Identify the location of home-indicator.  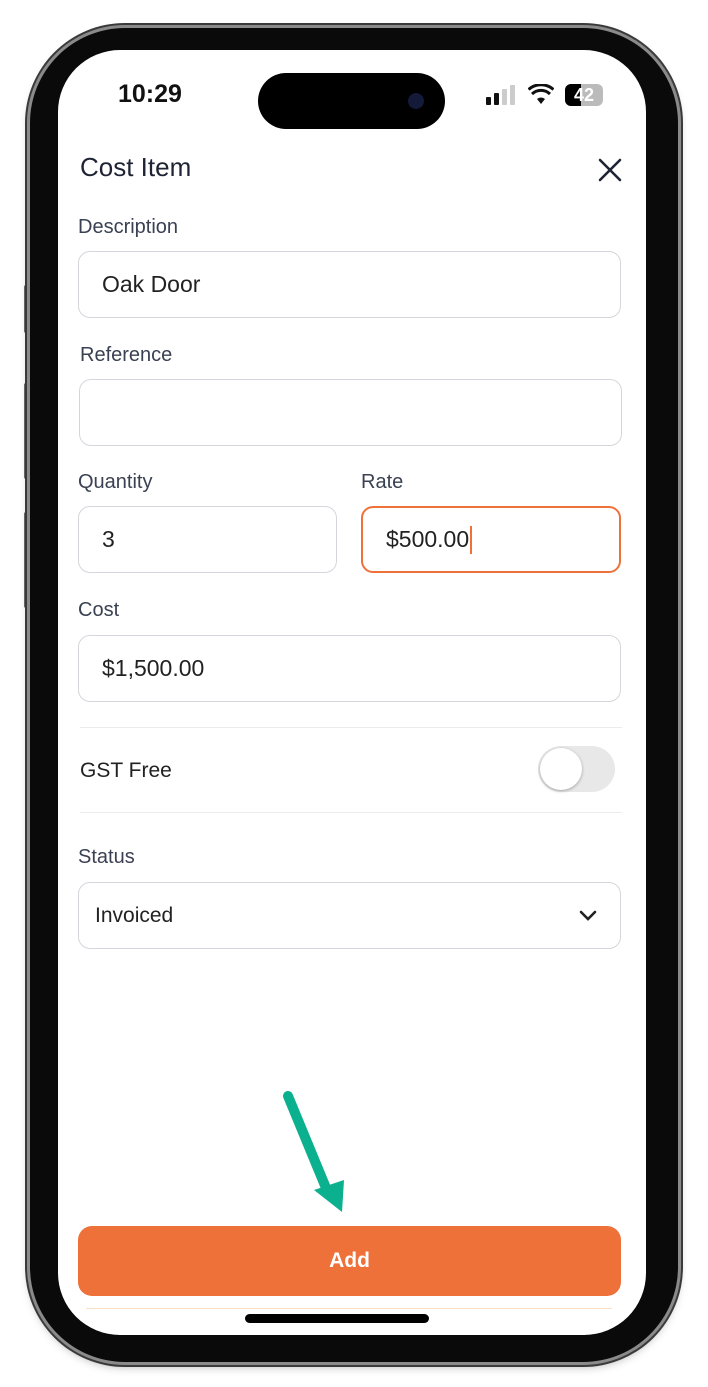
(337, 1318).